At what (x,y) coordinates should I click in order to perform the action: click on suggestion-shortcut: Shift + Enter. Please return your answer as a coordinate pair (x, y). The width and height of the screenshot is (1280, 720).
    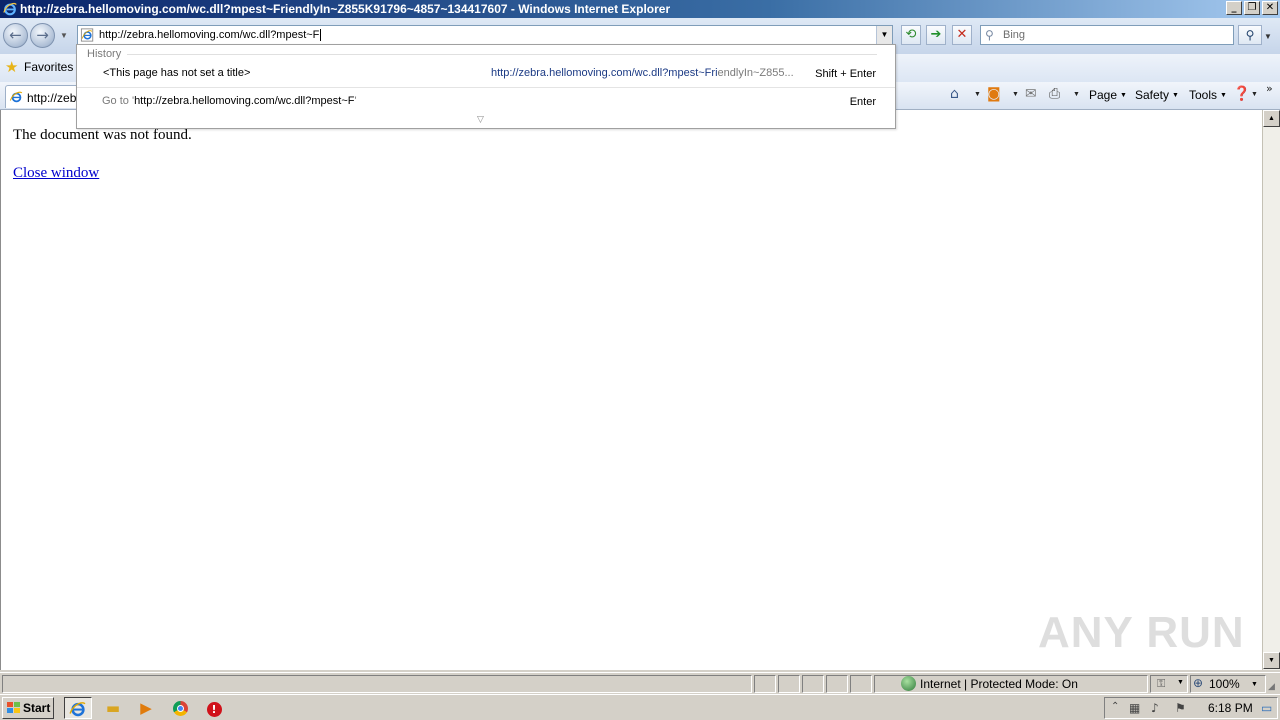
    Looking at the image, I should click on (845, 74).